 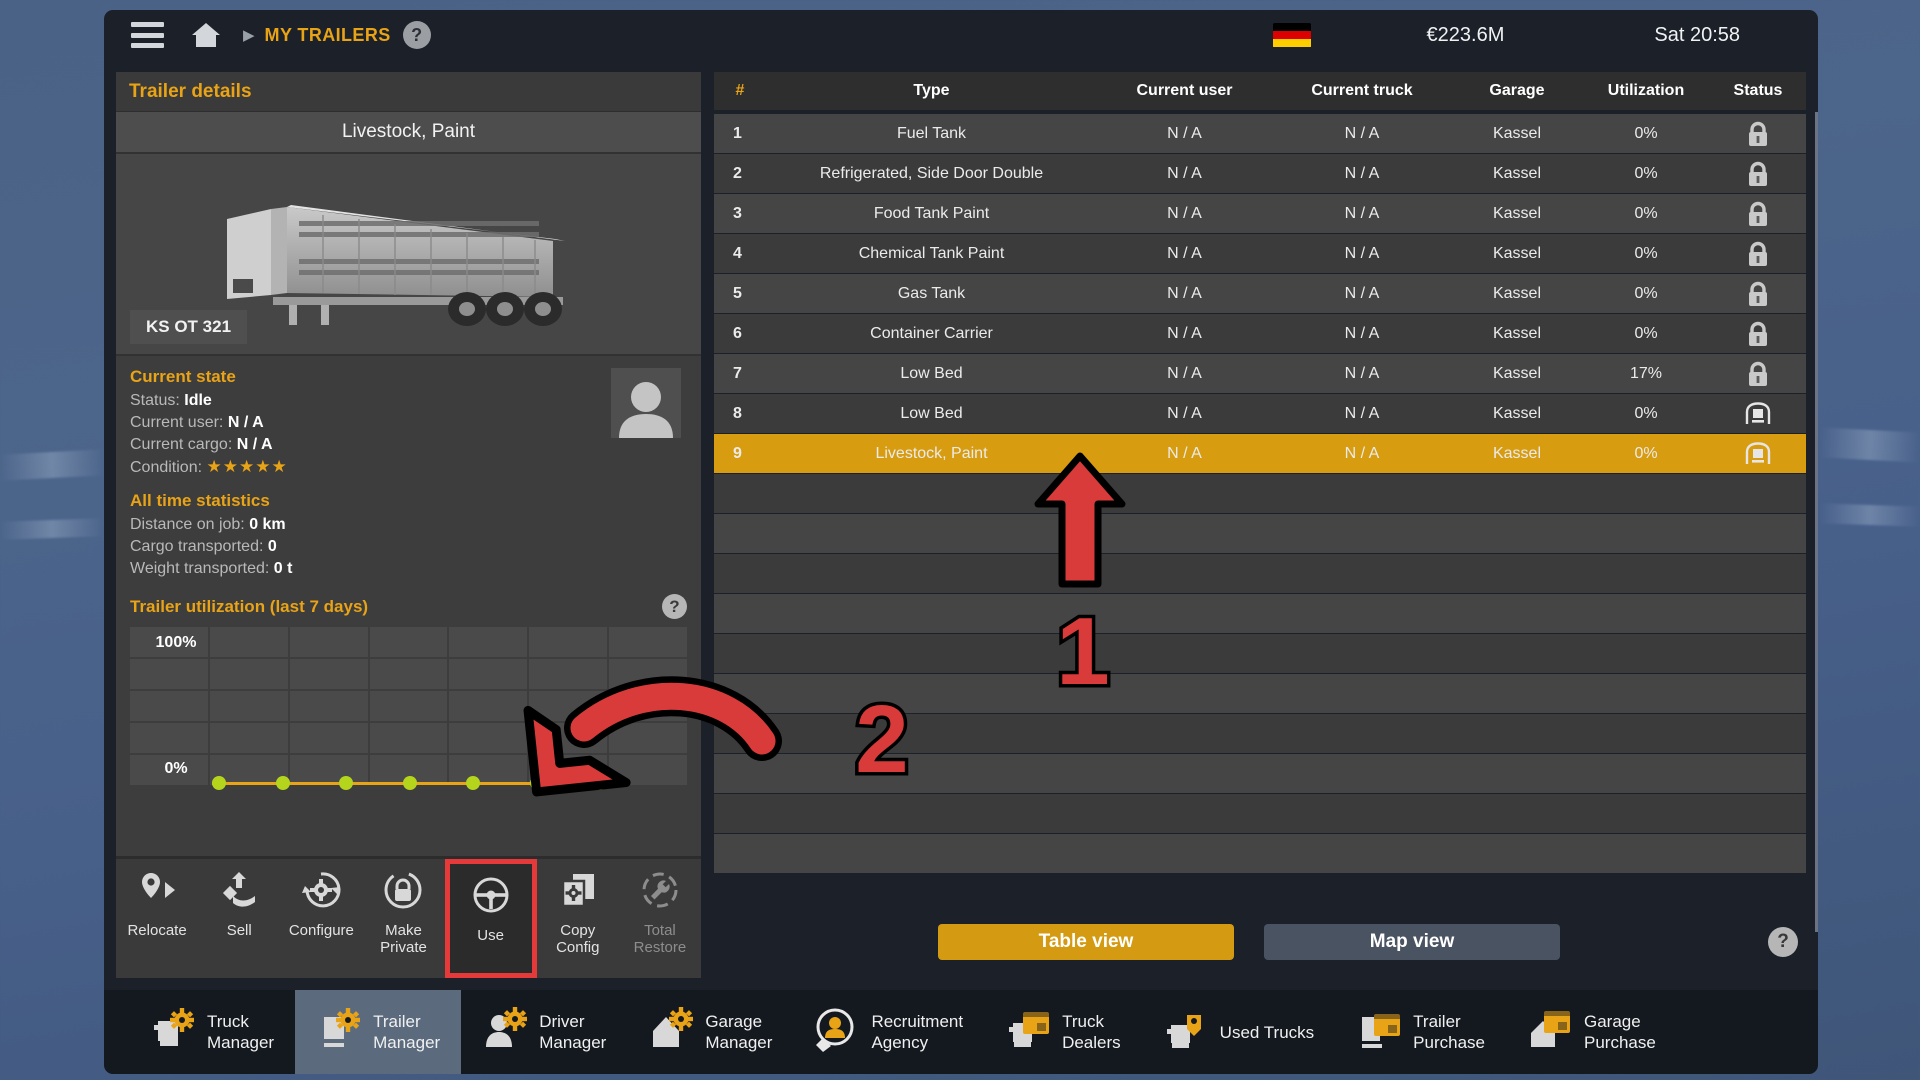 What do you see at coordinates (578, 918) in the screenshot?
I see `action-copy-config-button: Copy Config` at bounding box center [578, 918].